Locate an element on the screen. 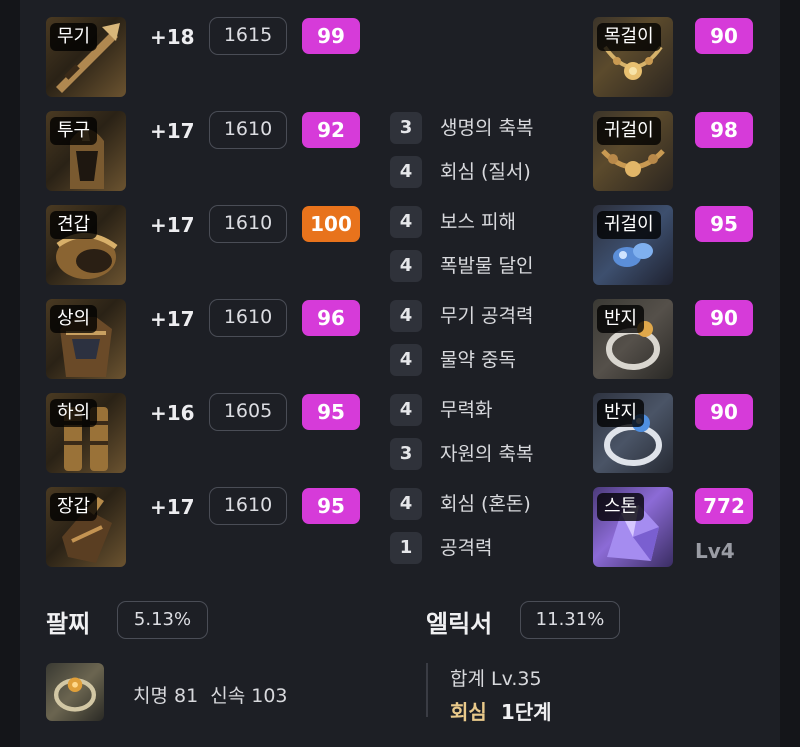 The height and width of the screenshot is (747, 800). elixir-set: 회심 1단계 is located at coordinates (501, 710).